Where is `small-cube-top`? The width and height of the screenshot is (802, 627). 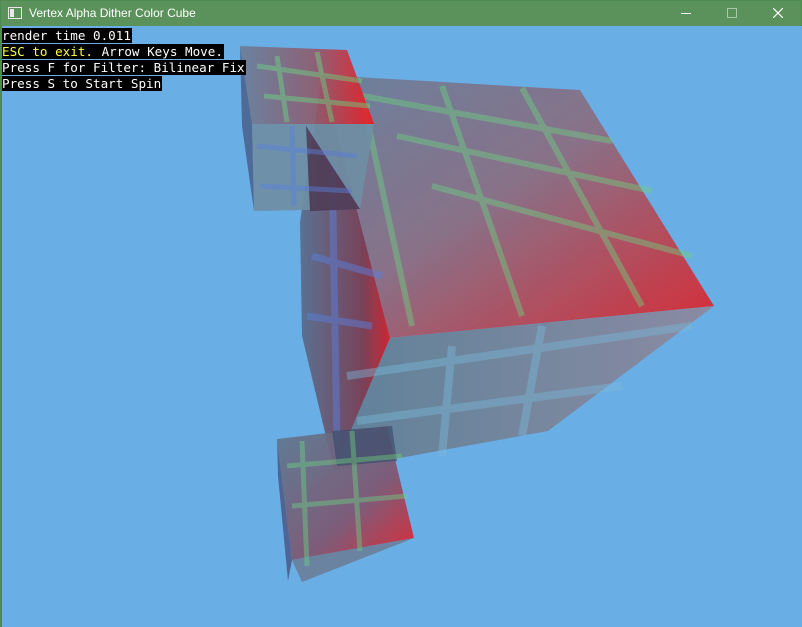
small-cube-top is located at coordinates (307, 128).